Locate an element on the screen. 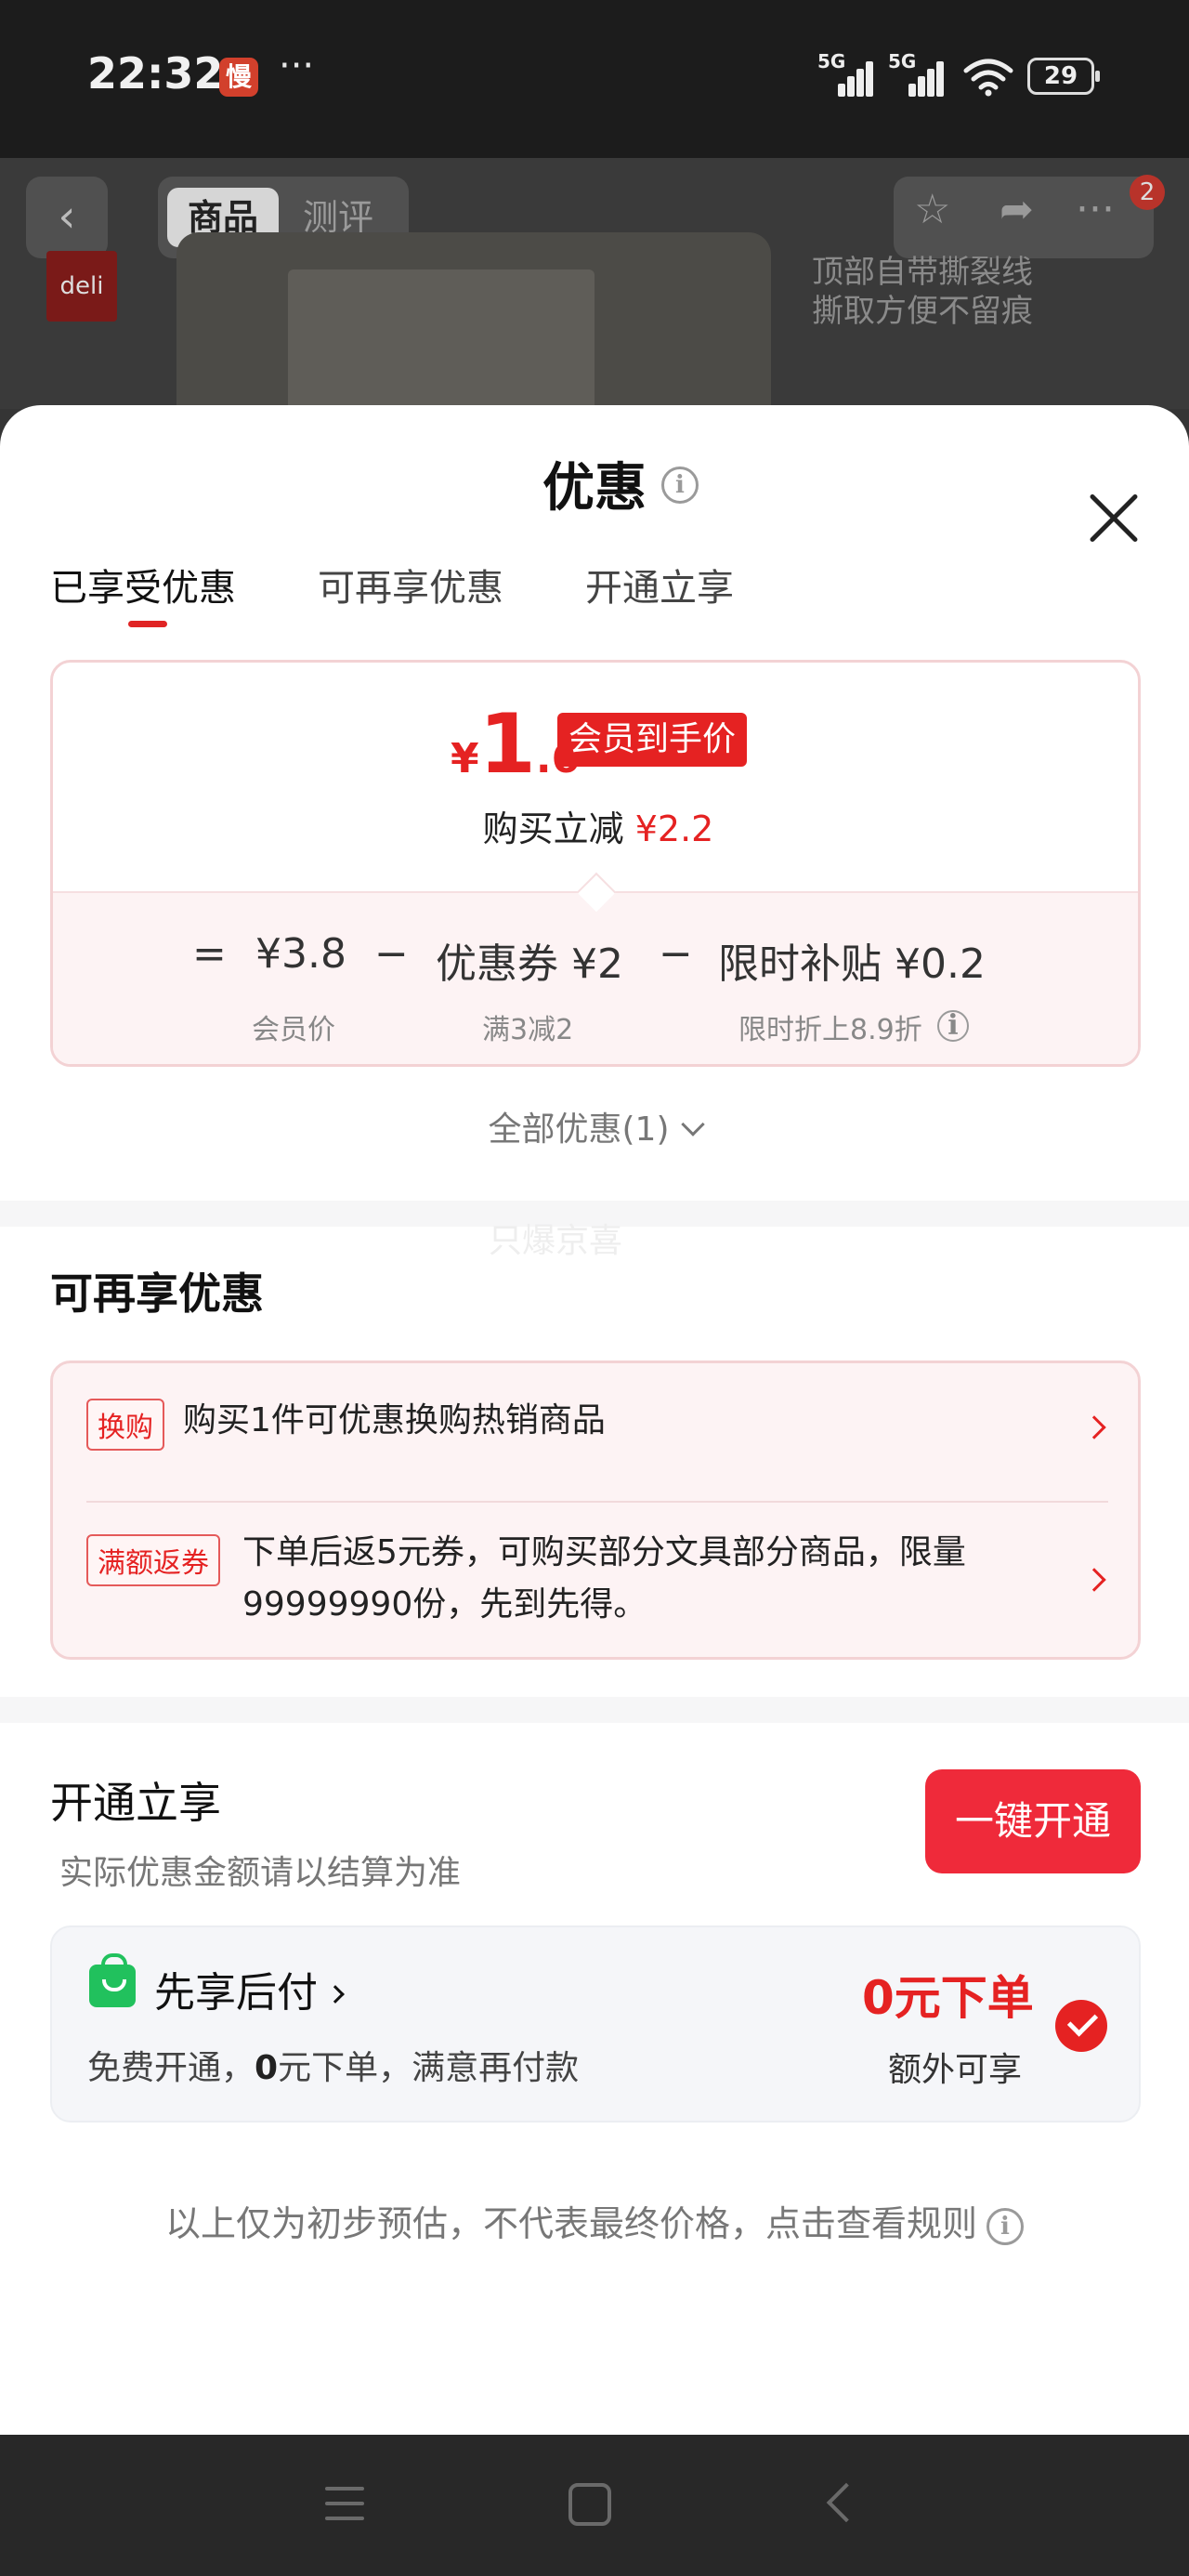  close-icon is located at coordinates (1114, 517).